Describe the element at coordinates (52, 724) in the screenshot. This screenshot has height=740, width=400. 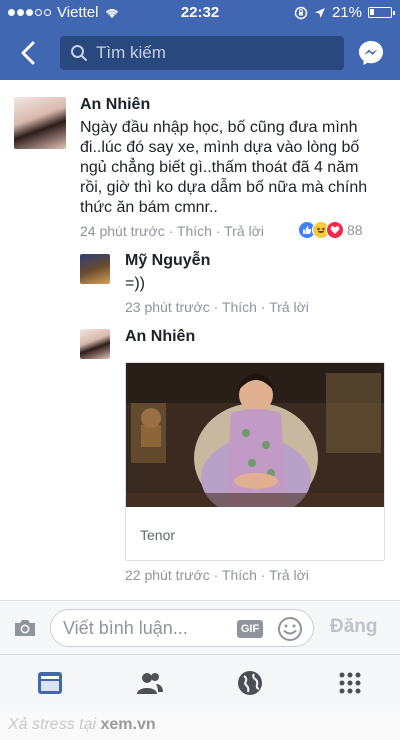
I see `watermark-prefix: Xả stress tại` at that location.